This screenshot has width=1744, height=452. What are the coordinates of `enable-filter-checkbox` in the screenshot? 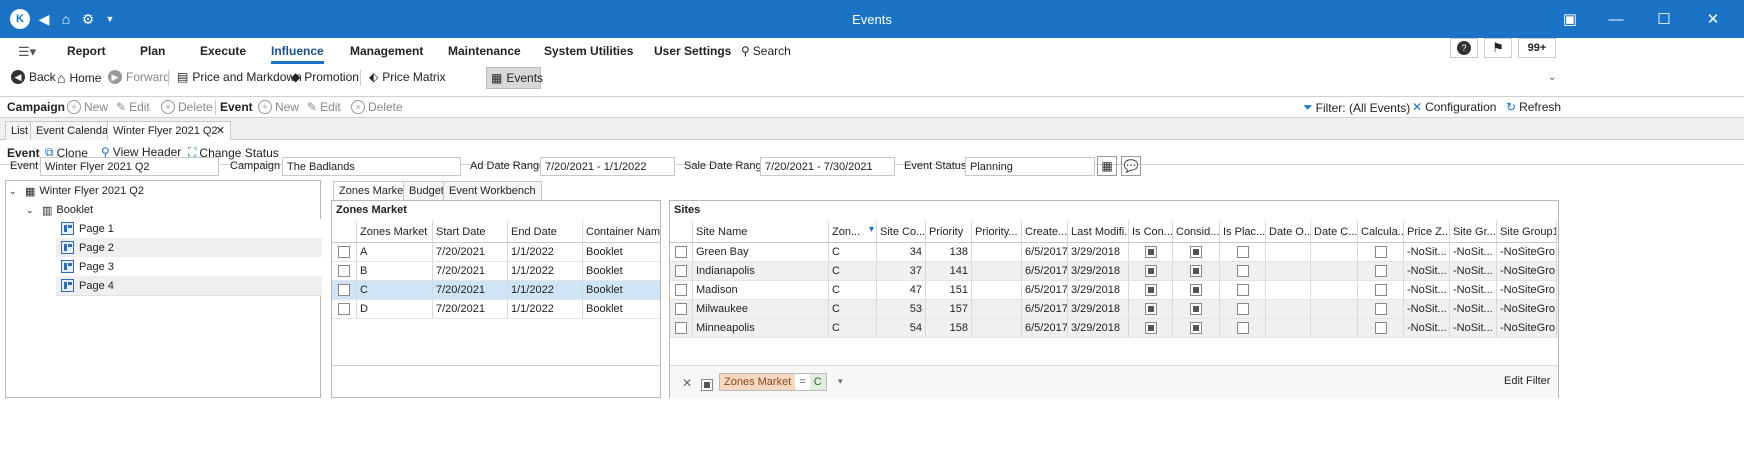 It's located at (707, 384).